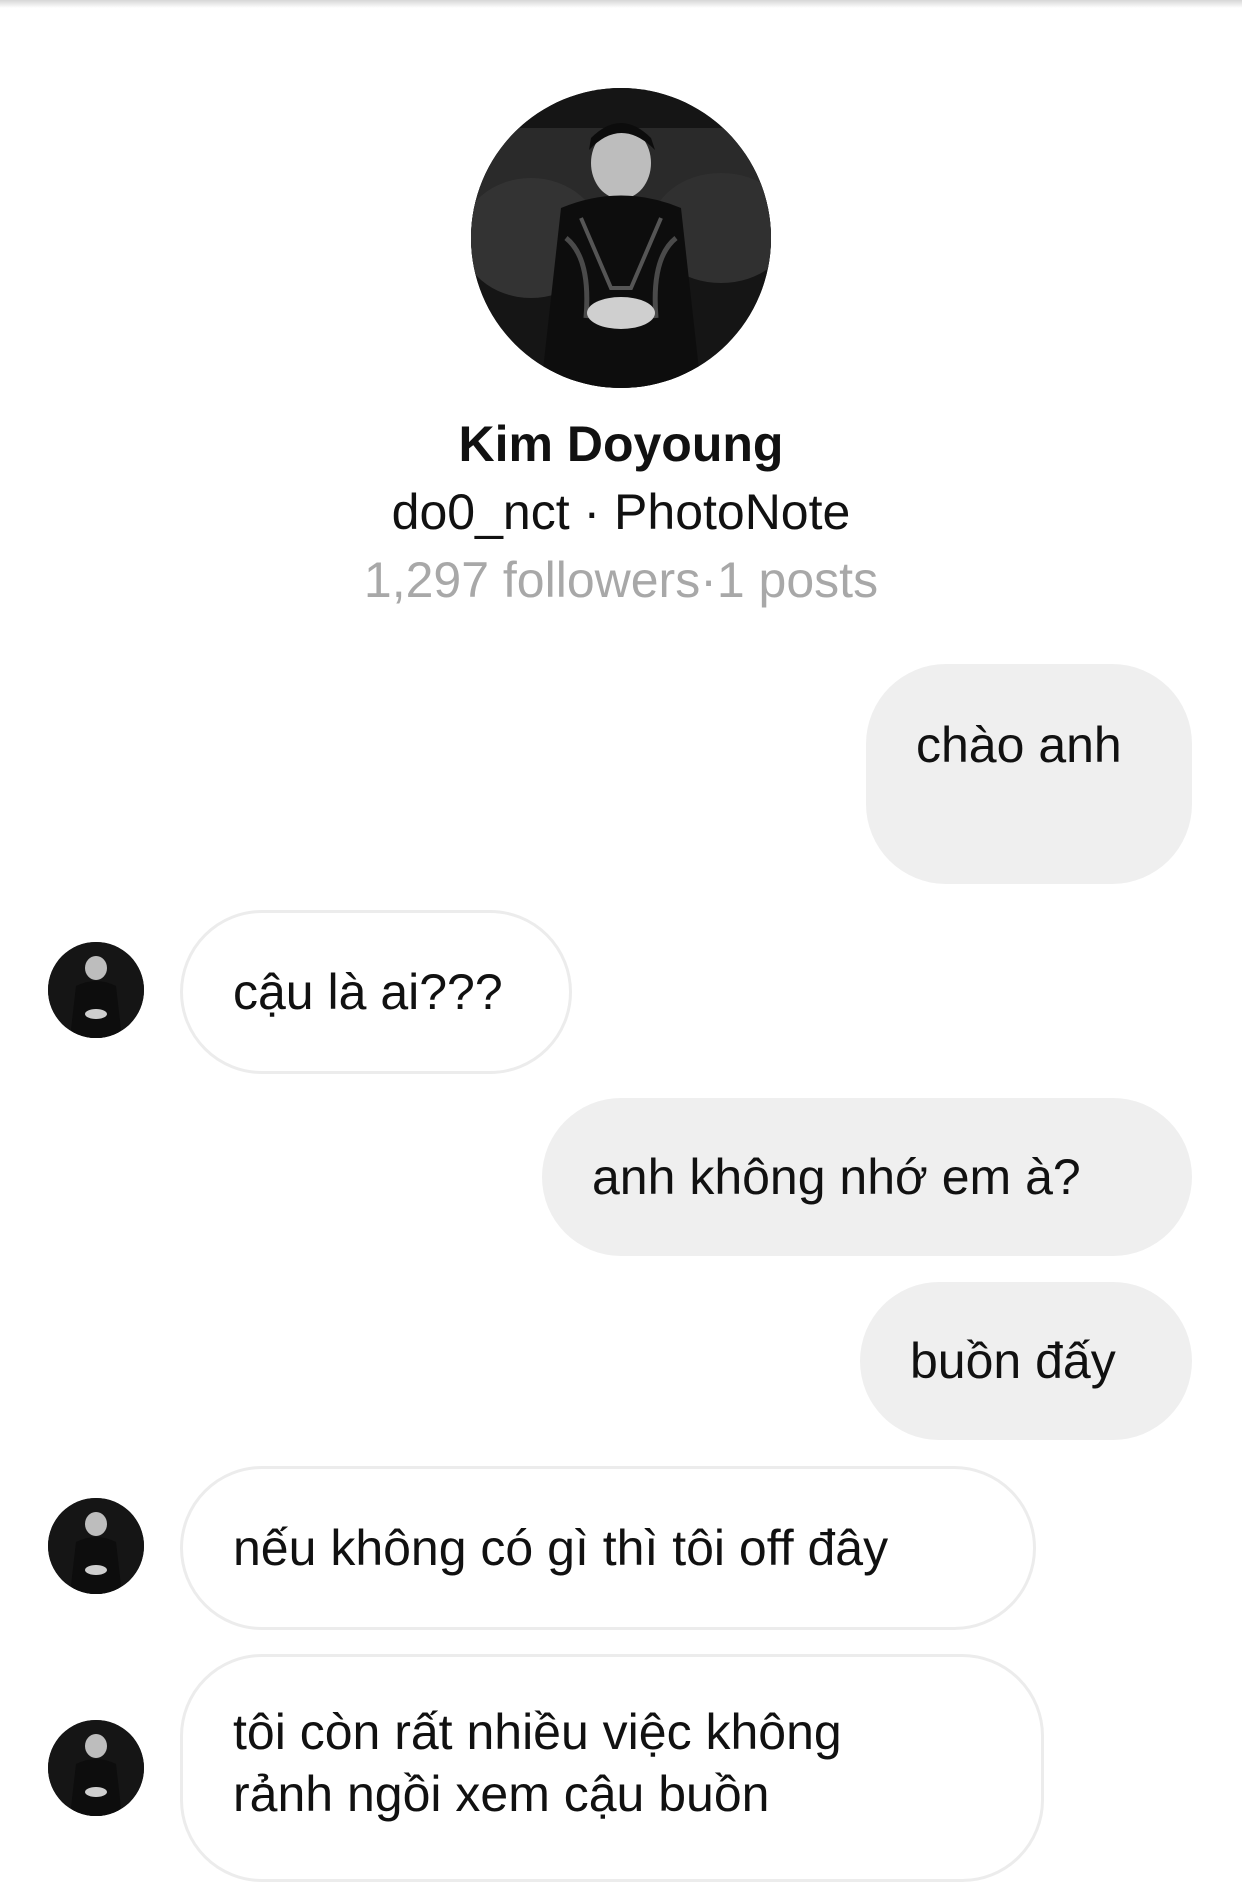 Image resolution: width=1242 pixels, height=1896 pixels. Describe the element at coordinates (1013, 1361) in the screenshot. I see `message-text: buồn đấy` at that location.